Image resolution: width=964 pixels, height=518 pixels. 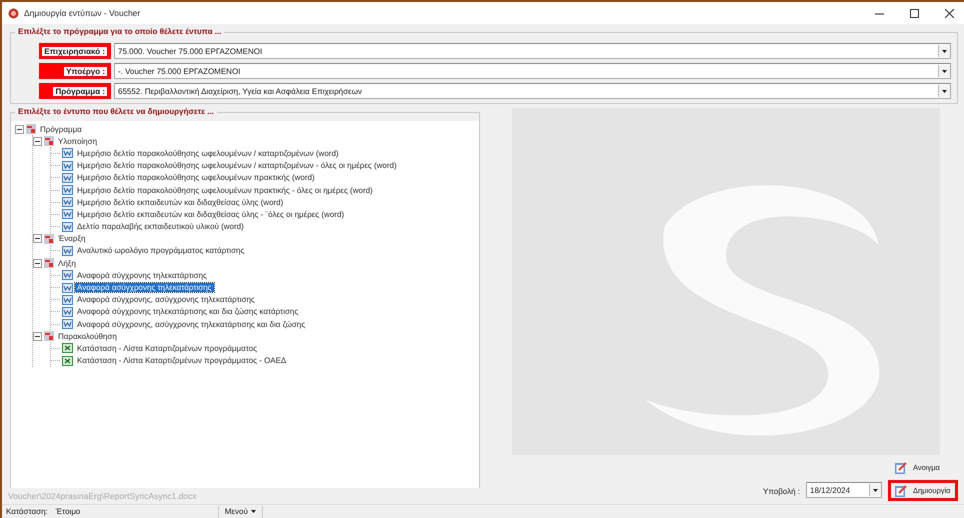 I want to click on combo-box: 75.000. Voucher 75.000 ΕΡΓΑΖΟΜΕΝΟΙ, so click(x=532, y=51).